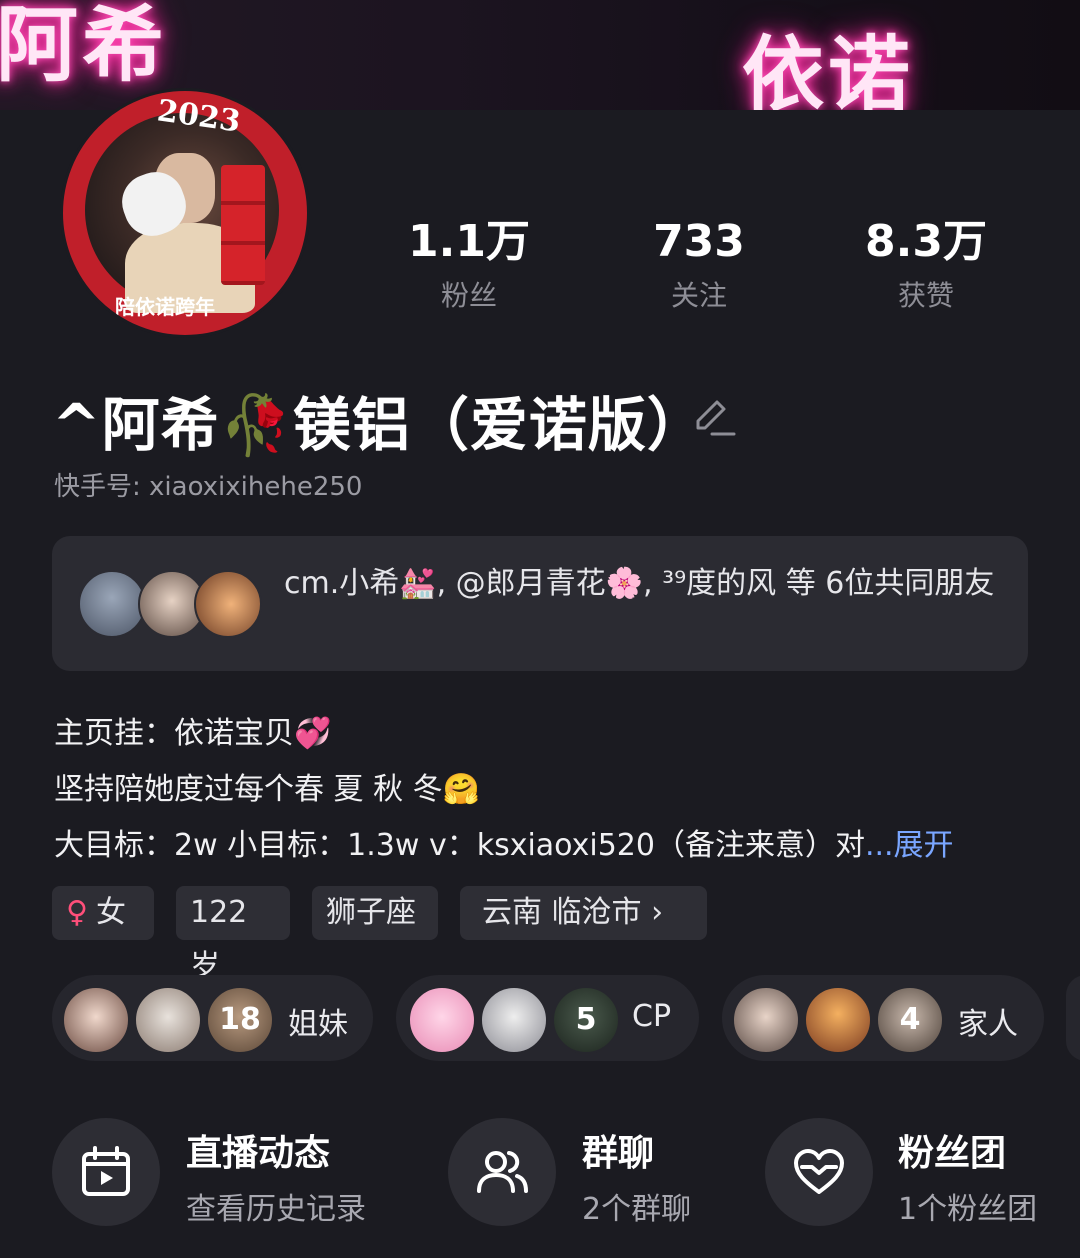 This screenshot has height=1258, width=1080. Describe the element at coordinates (110, 912) in the screenshot. I see `gender-label: 女` at that location.